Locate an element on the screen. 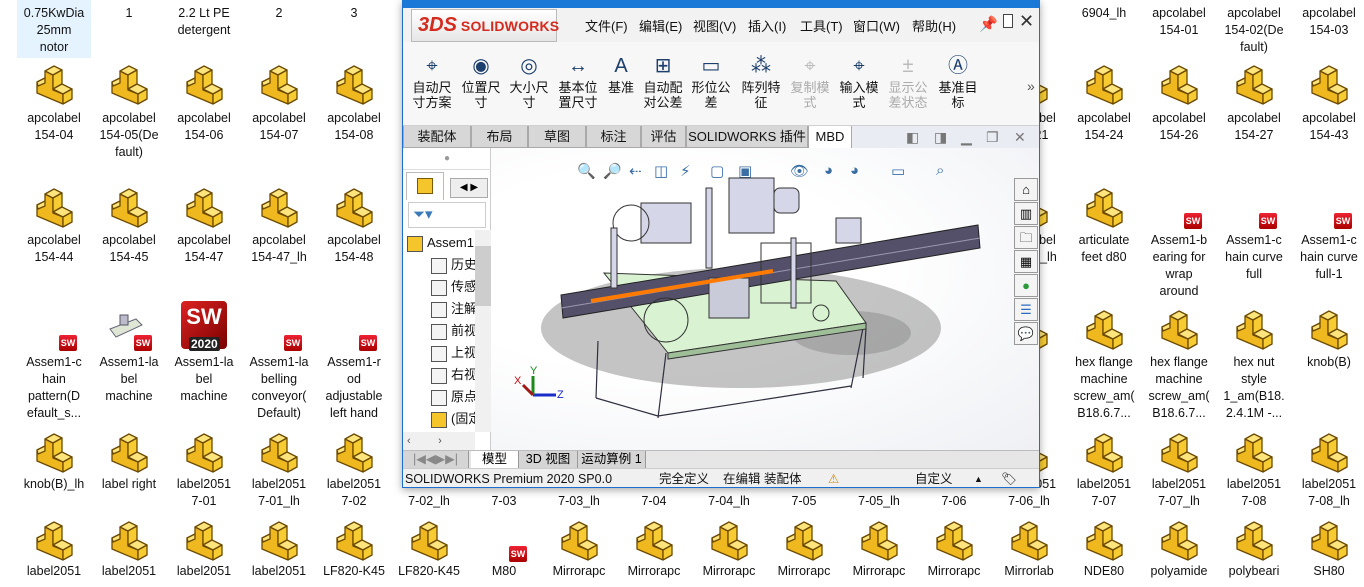  desktop-item: apcolabel 154-05(De fault) is located at coordinates (129, 111).